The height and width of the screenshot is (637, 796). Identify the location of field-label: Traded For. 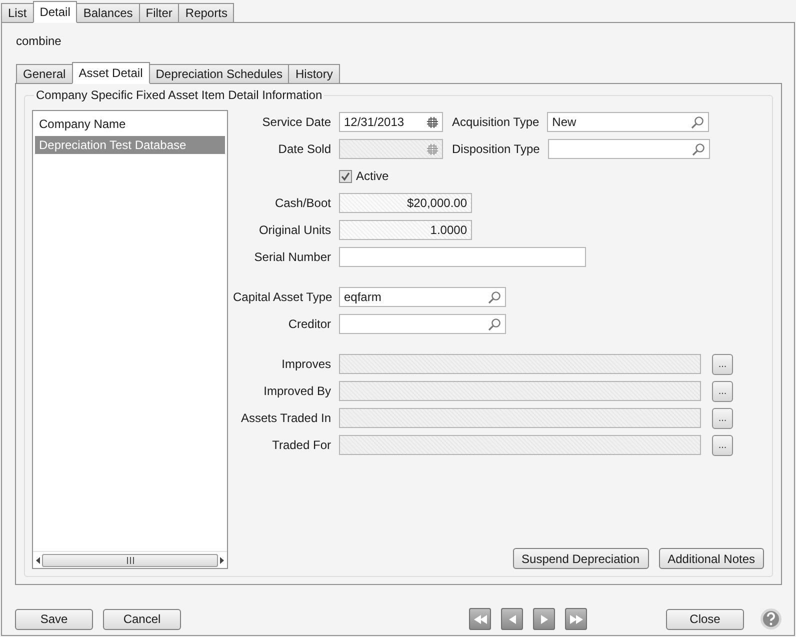
(301, 445).